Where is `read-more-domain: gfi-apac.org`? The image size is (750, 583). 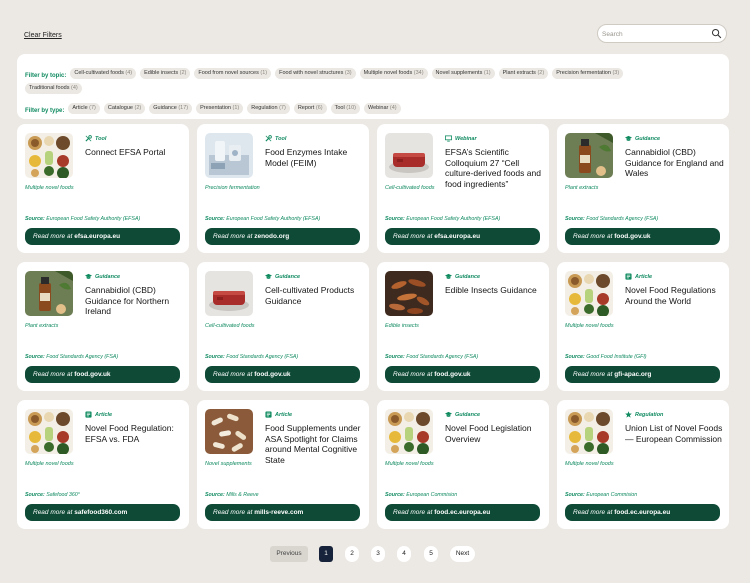 read-more-domain: gfi-apac.org is located at coordinates (633, 374).